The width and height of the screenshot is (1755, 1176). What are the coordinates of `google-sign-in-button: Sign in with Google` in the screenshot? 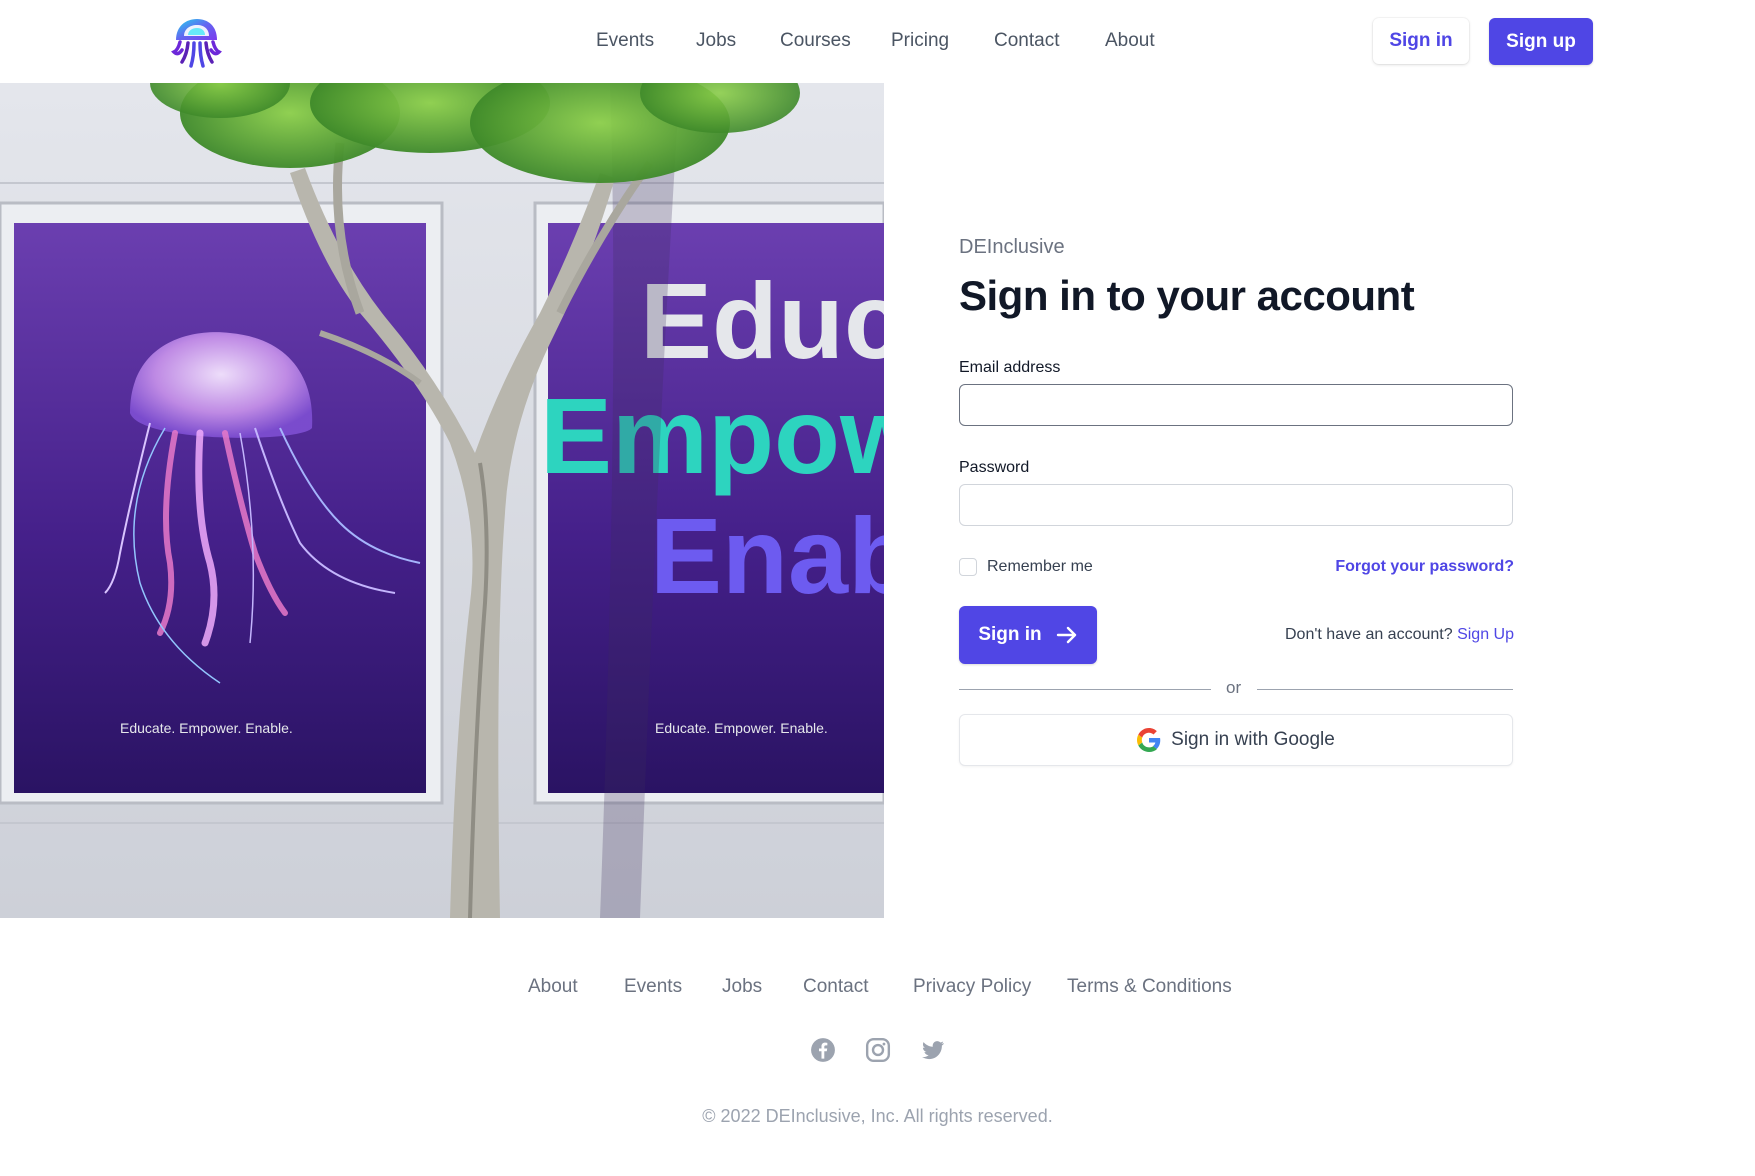 It's located at (1236, 740).